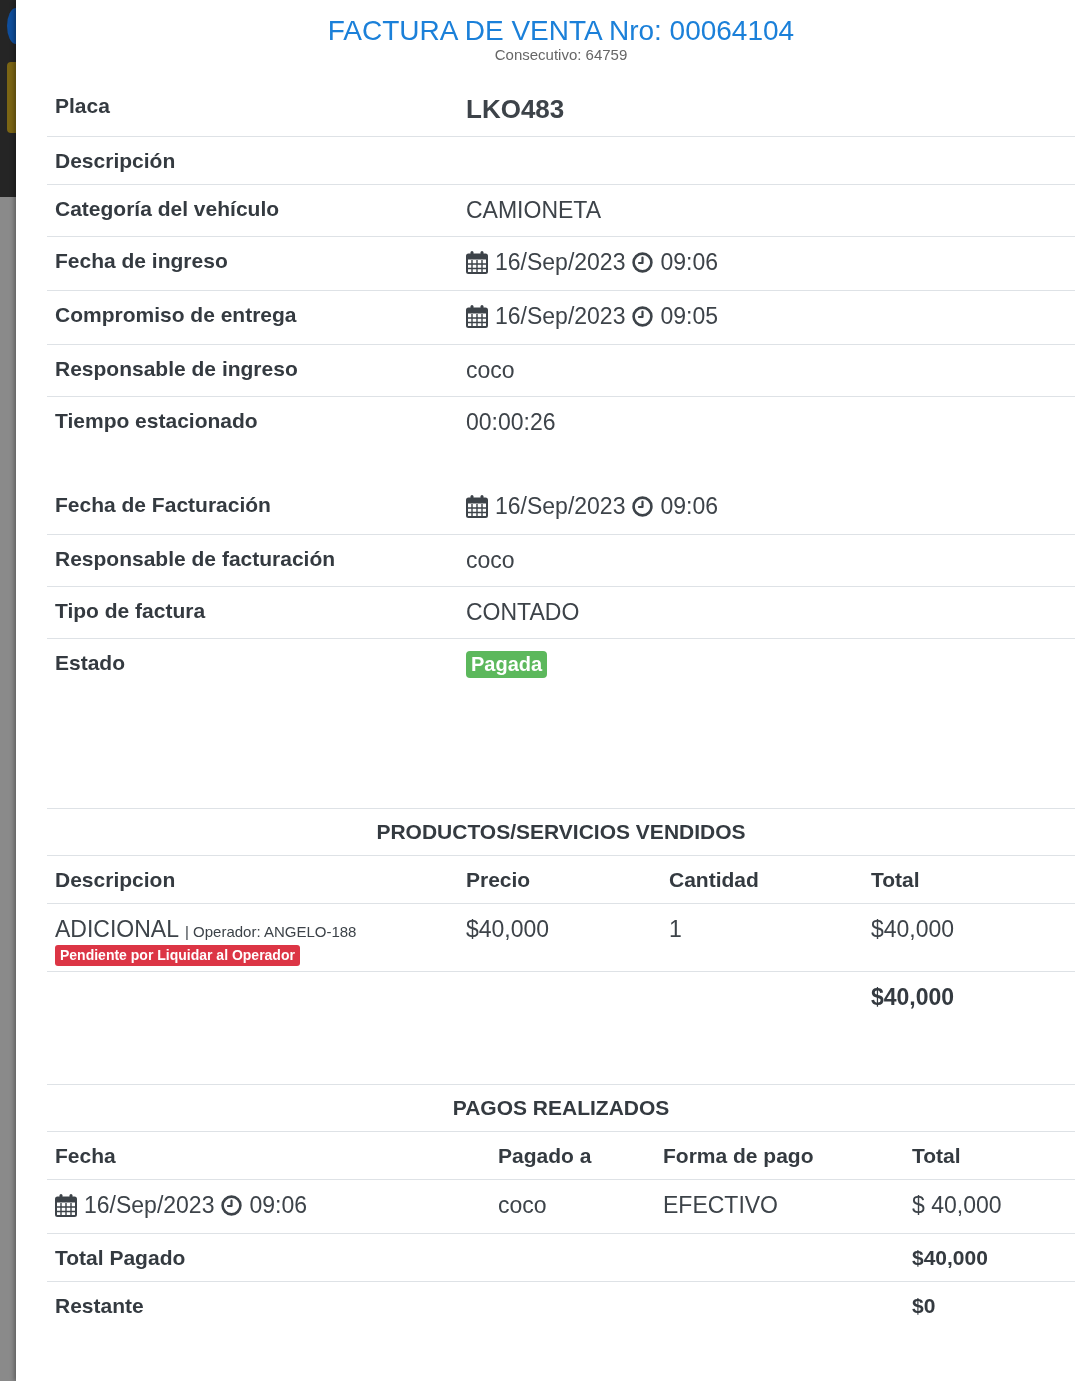 The width and height of the screenshot is (1079, 1381). I want to click on field-label: Categoría del vehículo, so click(167, 208).